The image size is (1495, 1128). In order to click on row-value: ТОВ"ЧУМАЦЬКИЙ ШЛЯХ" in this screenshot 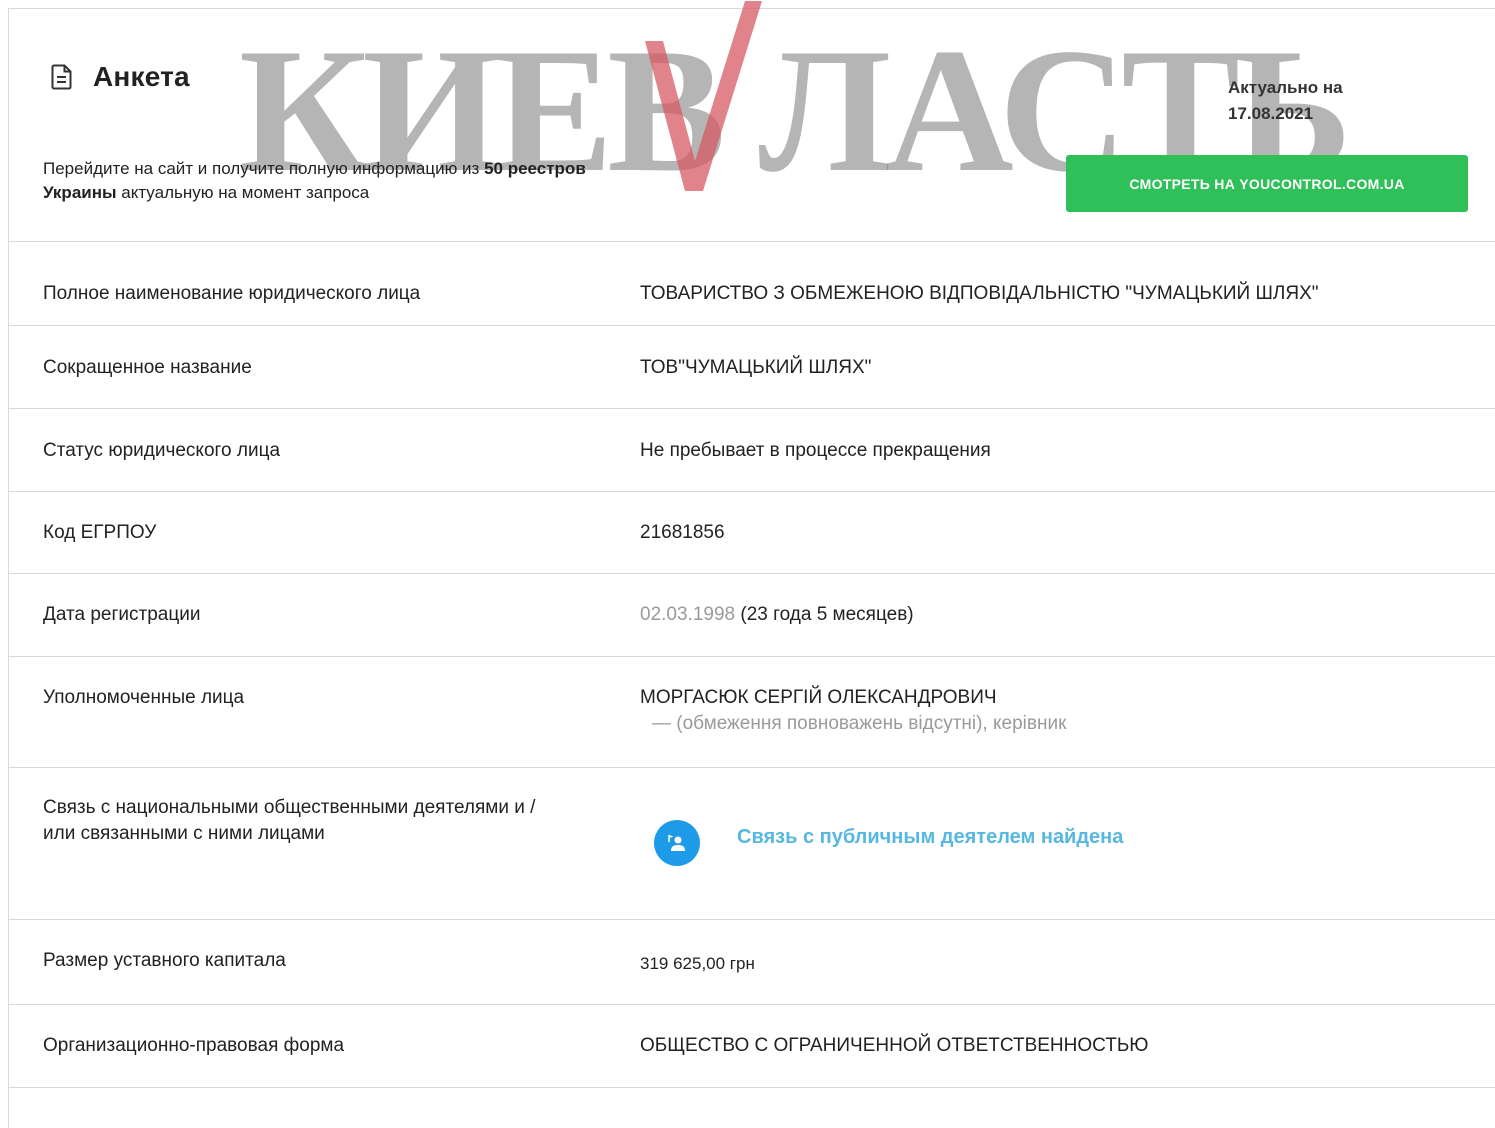, I will do `click(756, 367)`.